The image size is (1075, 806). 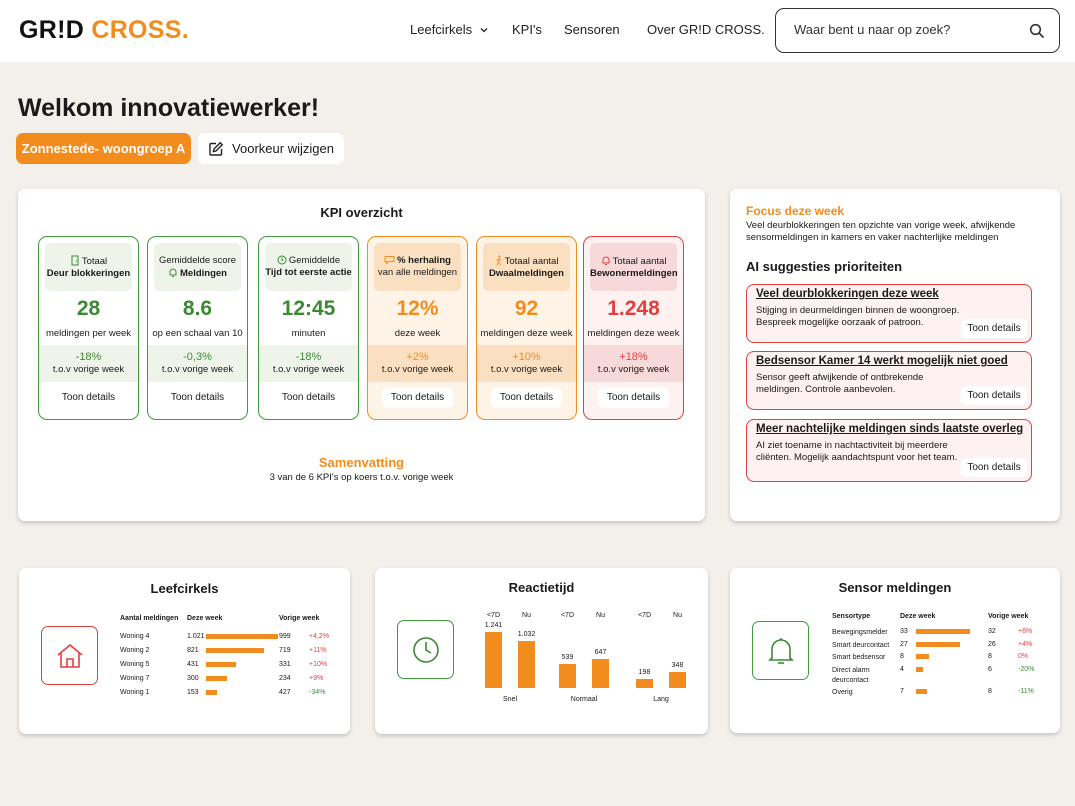 I want to click on chat-icon, so click(x=389, y=260).